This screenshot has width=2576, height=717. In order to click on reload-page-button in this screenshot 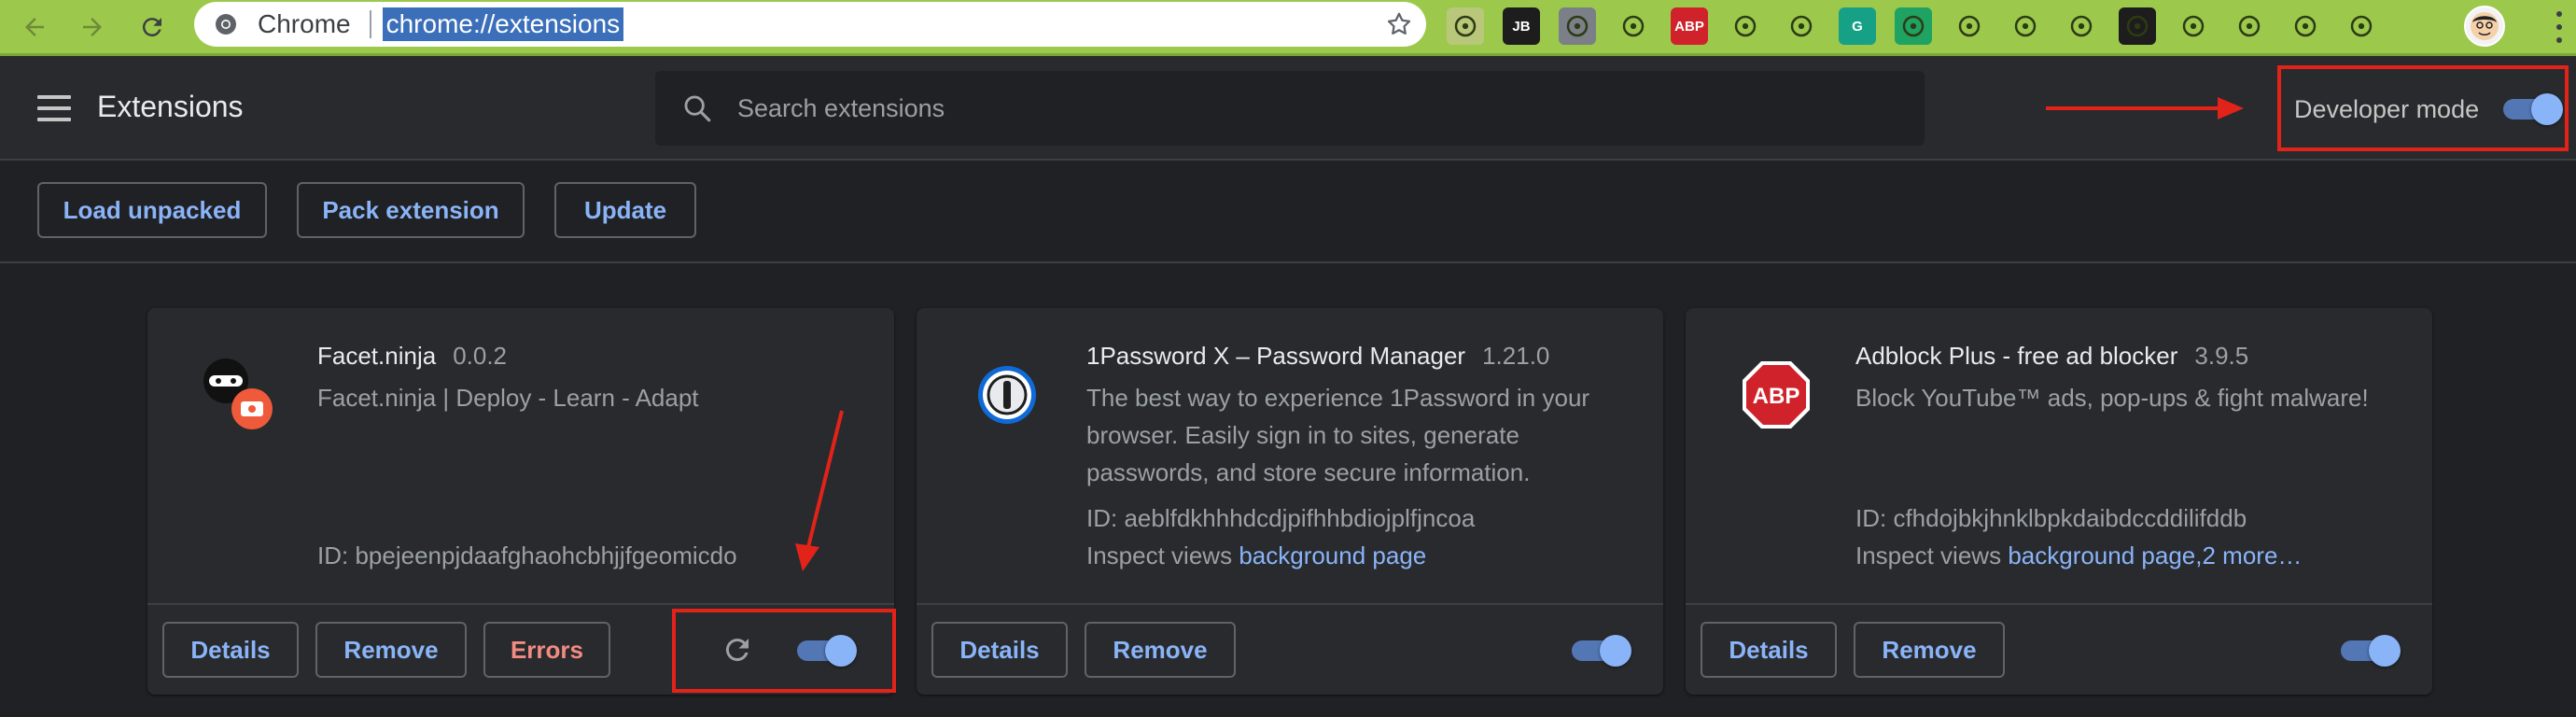, I will do `click(152, 27)`.